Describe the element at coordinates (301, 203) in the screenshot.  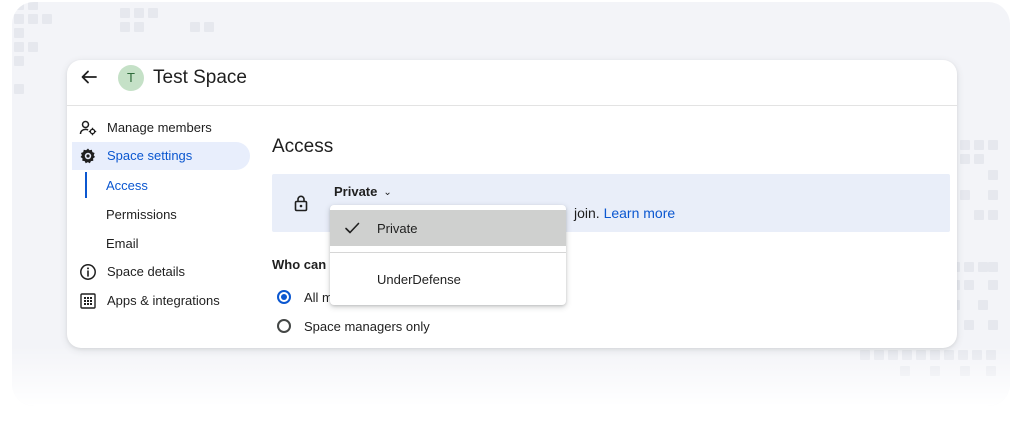
I see `lock-icon` at that location.